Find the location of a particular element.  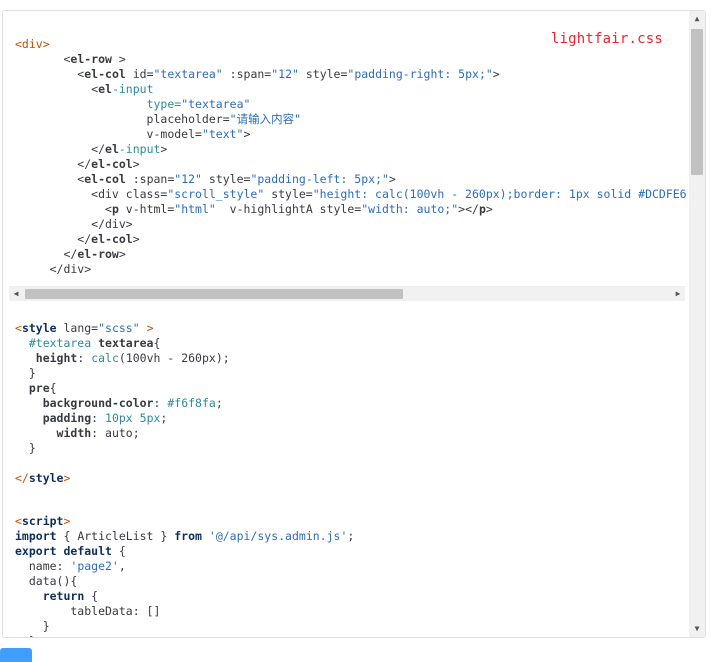

code-token: "html" is located at coordinates (195, 209).